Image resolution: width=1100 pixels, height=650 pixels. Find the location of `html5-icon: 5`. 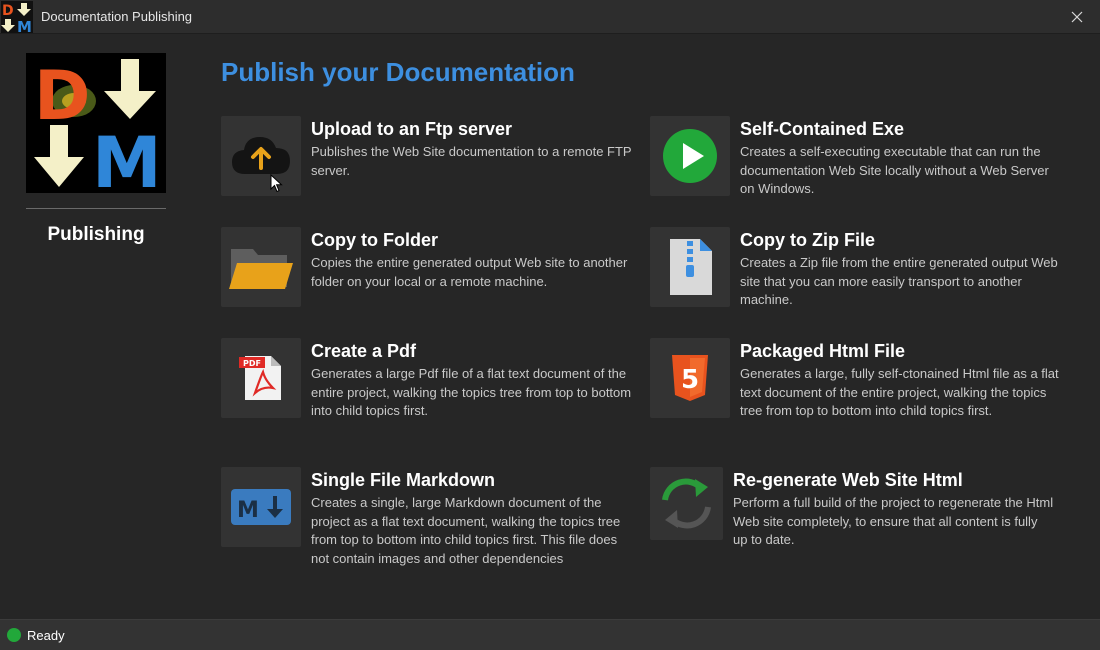

html5-icon: 5 is located at coordinates (690, 378).